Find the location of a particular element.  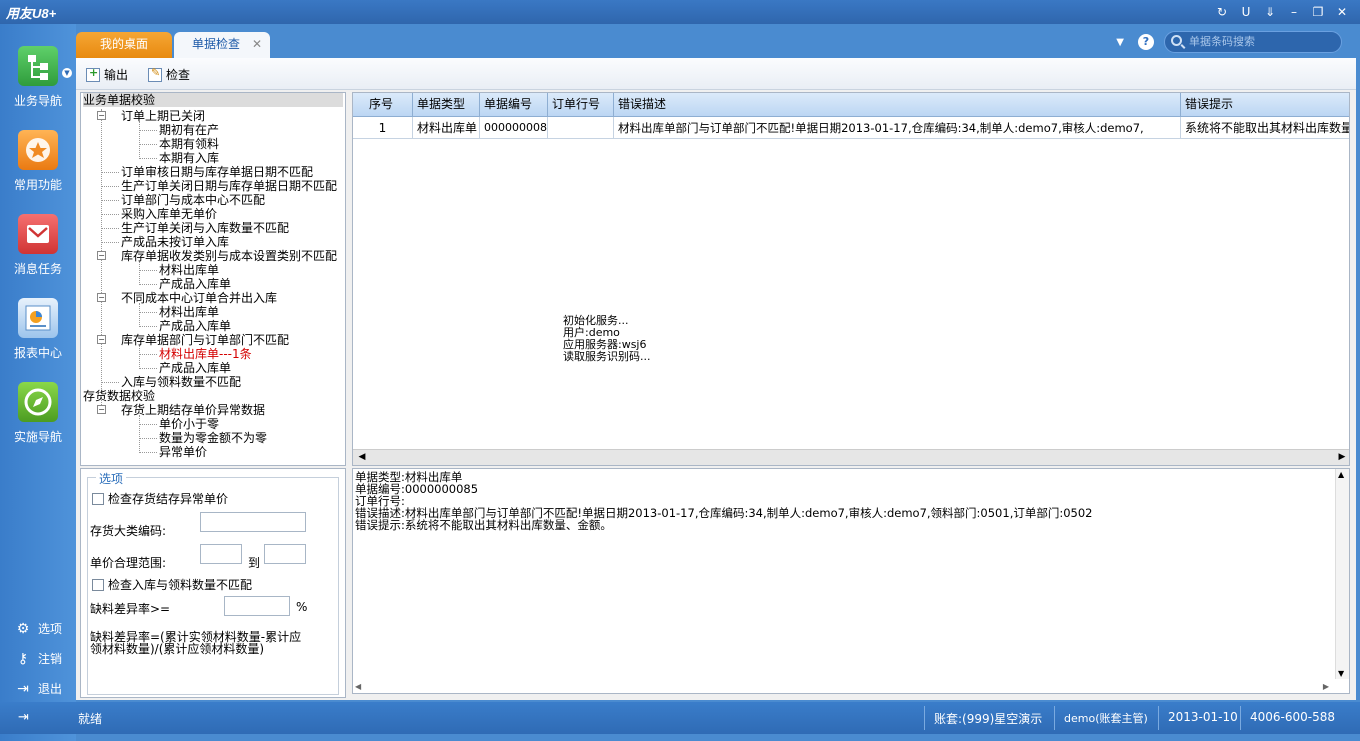

window-controls: ↻ U ⇓ – ❐ ✕ is located at coordinates (1282, 12).